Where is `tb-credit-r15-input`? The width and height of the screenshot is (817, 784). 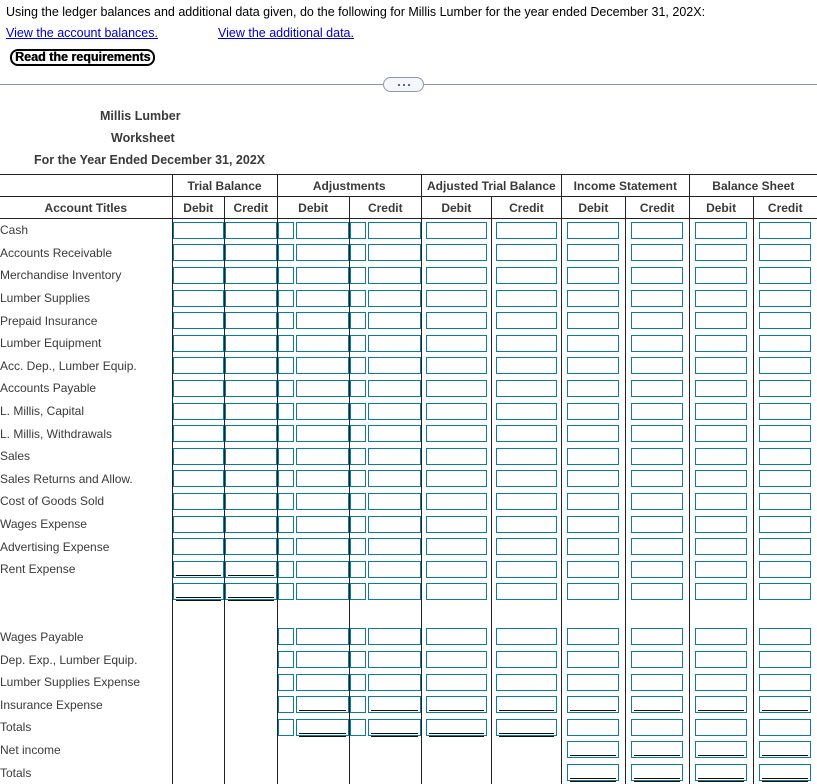 tb-credit-r15-input is located at coordinates (251, 569).